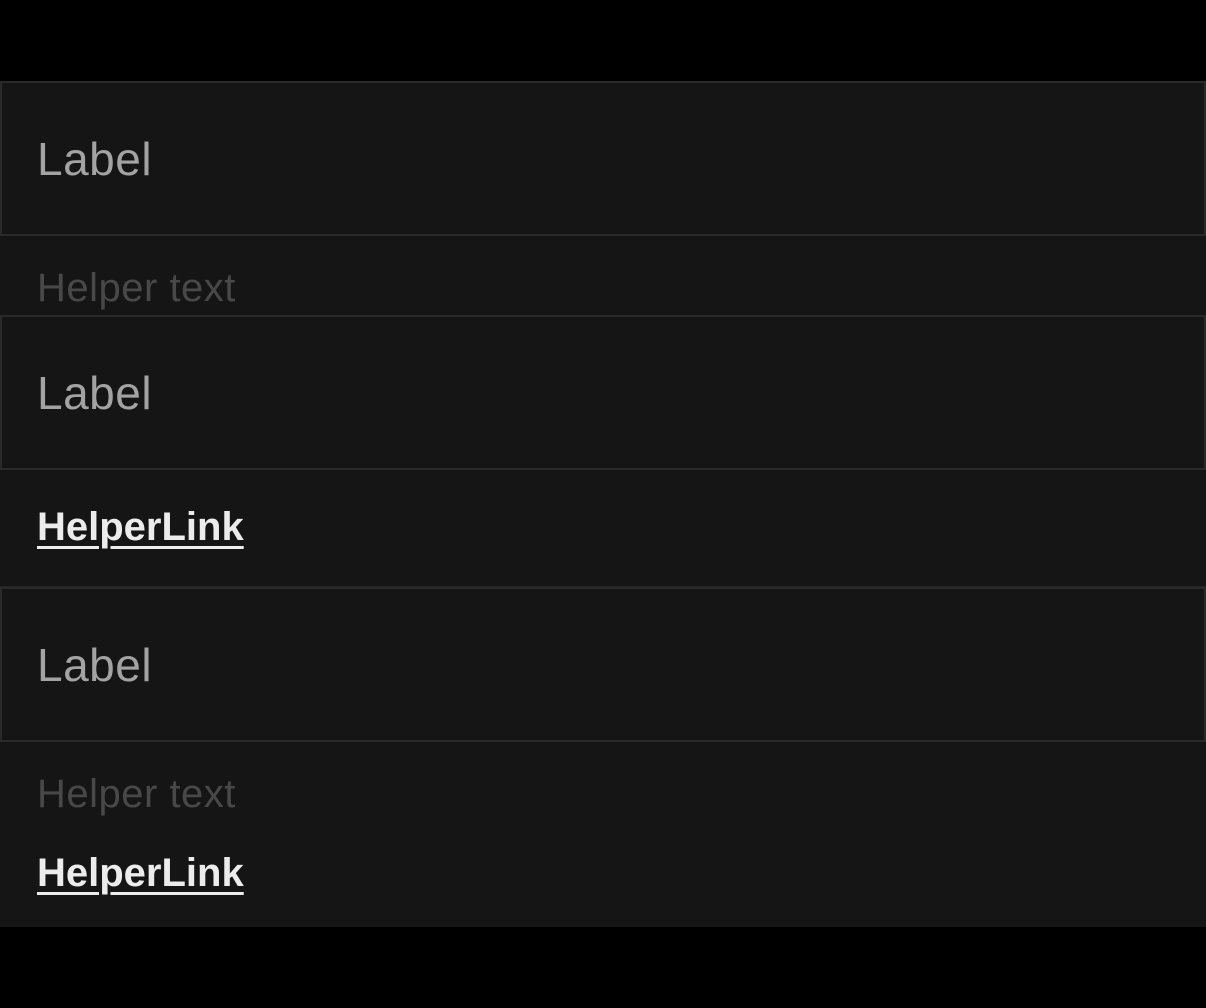 The width and height of the screenshot is (1206, 1008). I want to click on helper-link-3: HelperLink, so click(140, 873).